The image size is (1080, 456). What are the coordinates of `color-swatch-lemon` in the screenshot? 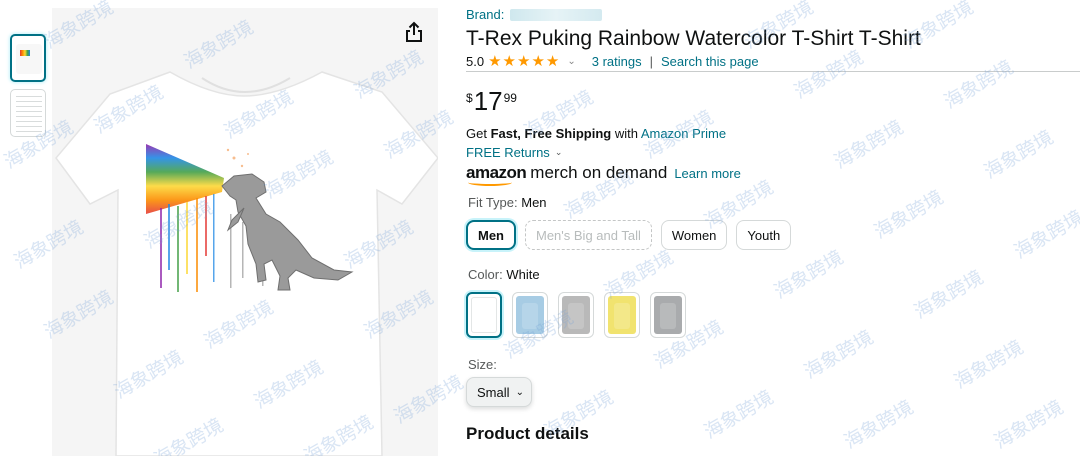 It's located at (622, 315).